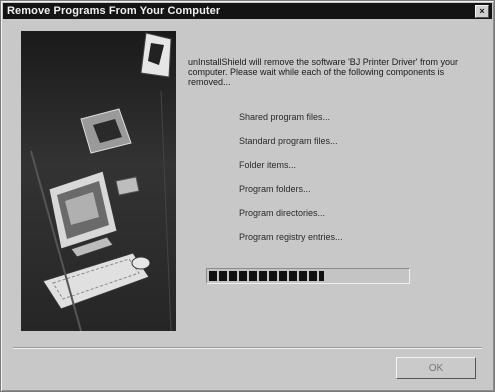 The width and height of the screenshot is (495, 392). What do you see at coordinates (114, 11) in the screenshot?
I see `window-title: Remove Programs From Your Computer` at bounding box center [114, 11].